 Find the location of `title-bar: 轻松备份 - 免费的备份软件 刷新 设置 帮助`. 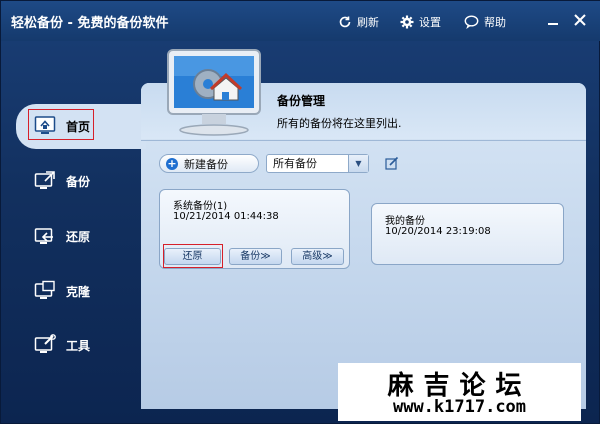

title-bar: 轻松备份 - 免费的备份软件 刷新 设置 帮助 is located at coordinates (300, 21).